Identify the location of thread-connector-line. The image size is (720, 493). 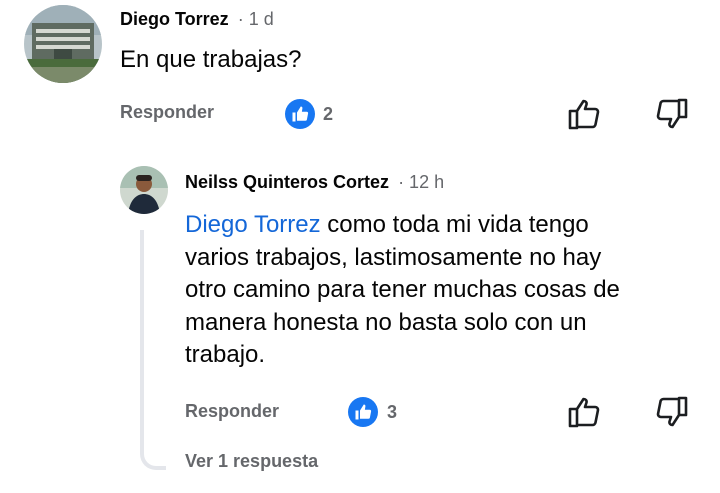
(153, 350).